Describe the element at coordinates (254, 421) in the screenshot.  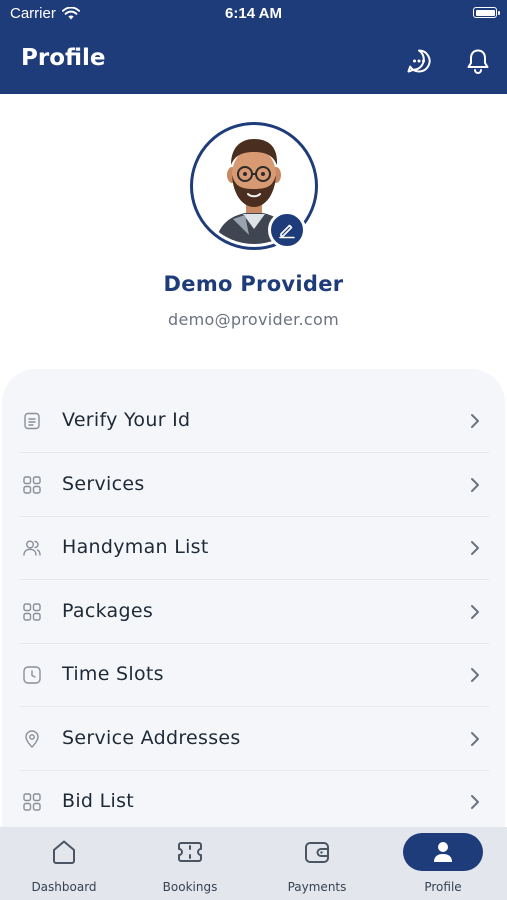
I see `menu-item-verify-your-id: Verify Your Id` at that location.